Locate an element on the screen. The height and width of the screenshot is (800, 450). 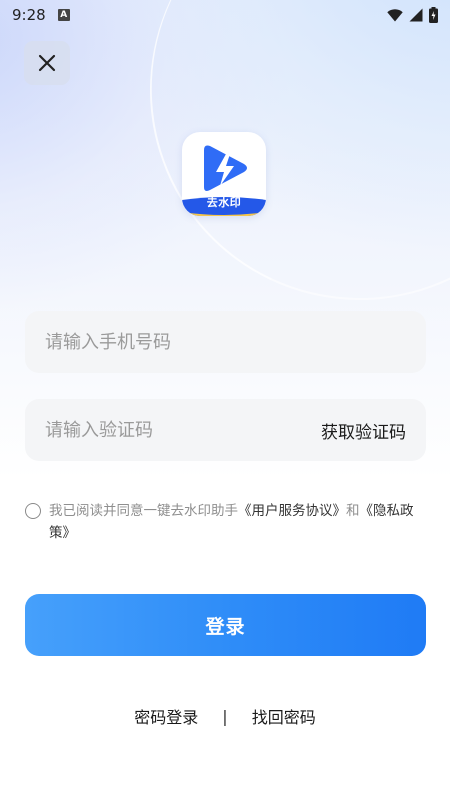
bottom-links: 密码登录 | 找回密码 is located at coordinates (225, 716).